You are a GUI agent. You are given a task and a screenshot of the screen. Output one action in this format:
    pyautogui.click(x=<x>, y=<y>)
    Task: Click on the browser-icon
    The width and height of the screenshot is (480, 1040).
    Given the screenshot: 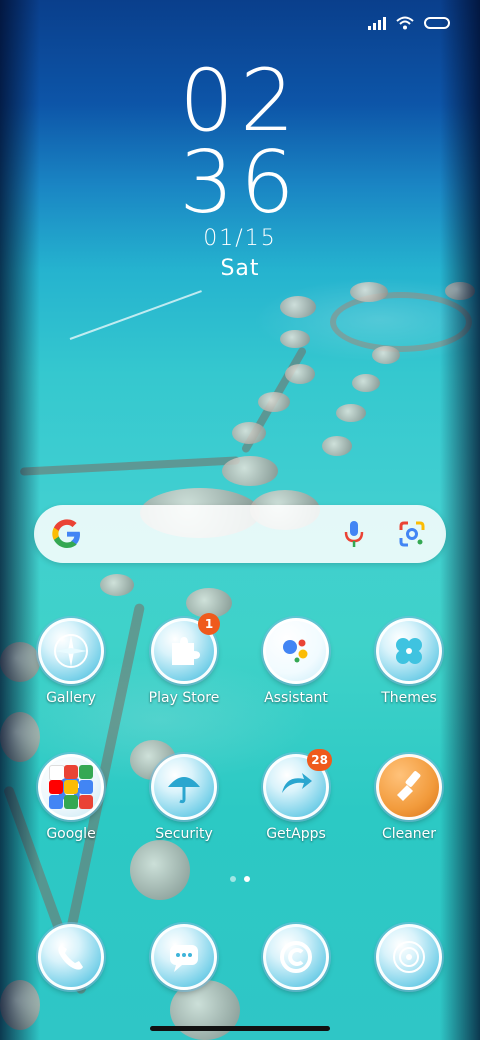 What is the action you would take?
    pyautogui.click(x=296, y=957)
    